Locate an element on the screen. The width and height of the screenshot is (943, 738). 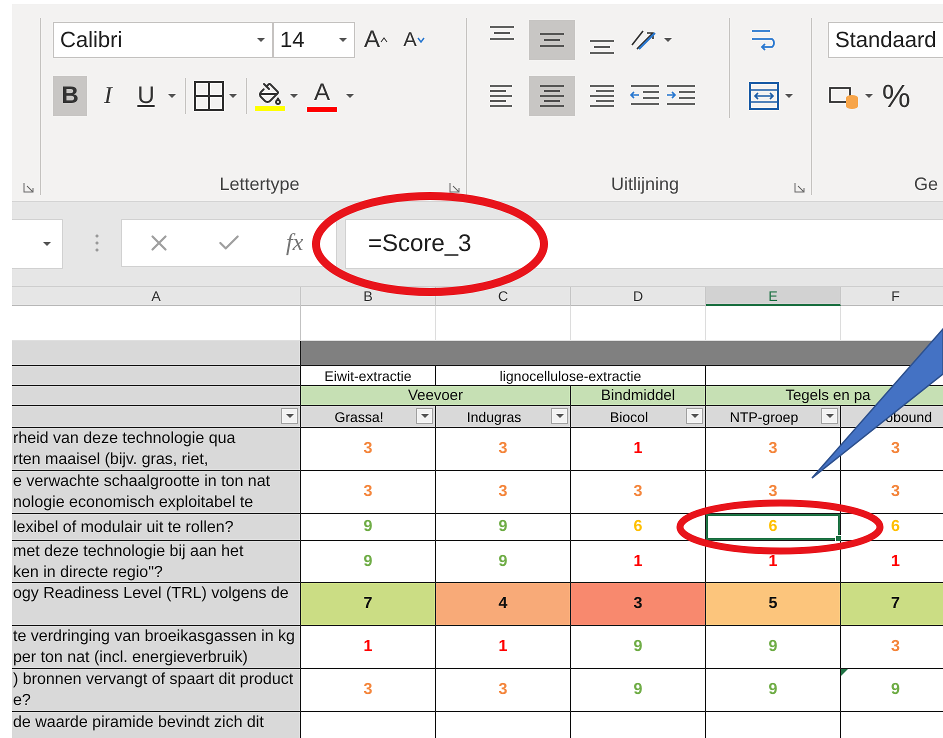
align-middle-icon is located at coordinates (552, 40).